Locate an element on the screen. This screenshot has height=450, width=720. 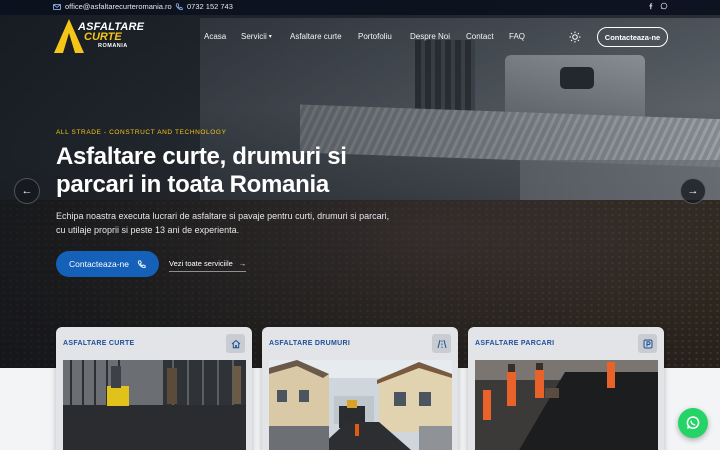
slider-prev-button: ← is located at coordinates (27, 191).